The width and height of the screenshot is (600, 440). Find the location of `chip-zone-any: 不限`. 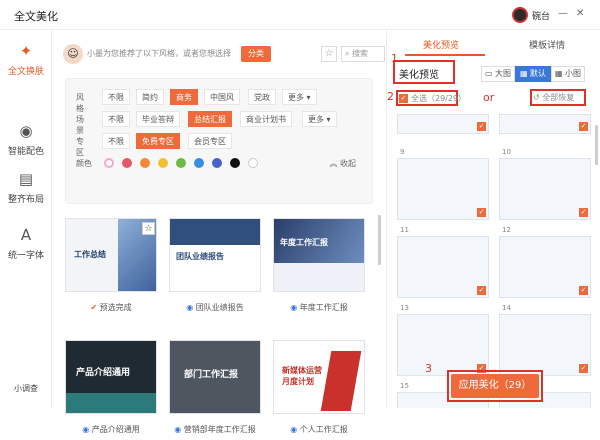

chip-zone-any: 不限 is located at coordinates (116, 141).